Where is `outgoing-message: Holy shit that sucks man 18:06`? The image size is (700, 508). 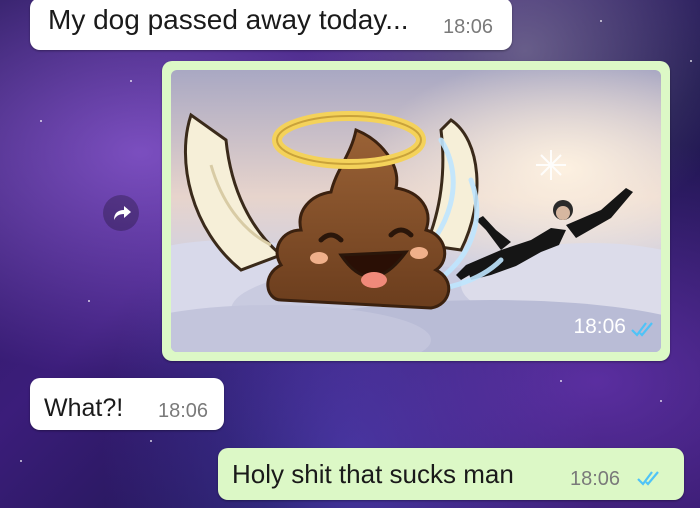 outgoing-message: Holy shit that sucks man 18:06 is located at coordinates (451, 474).